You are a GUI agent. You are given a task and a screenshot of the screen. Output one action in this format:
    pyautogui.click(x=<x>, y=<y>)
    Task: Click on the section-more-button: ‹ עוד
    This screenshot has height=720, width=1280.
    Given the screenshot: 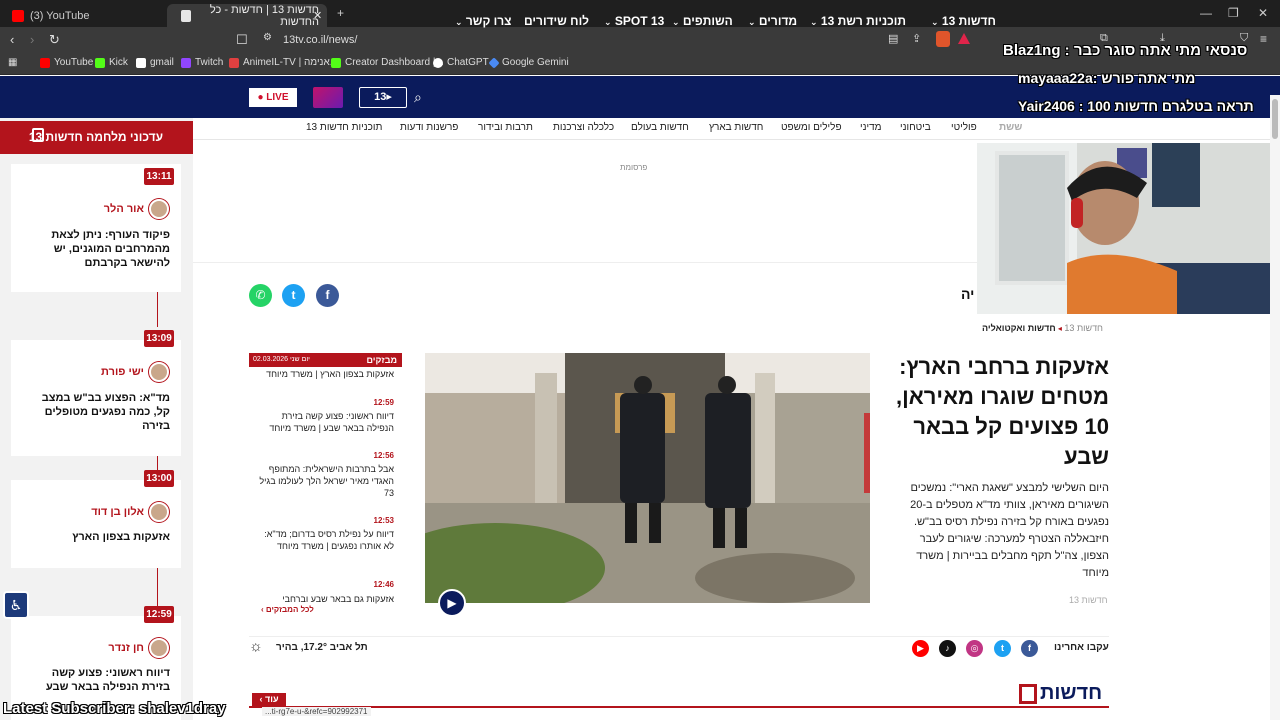 What is the action you would take?
    pyautogui.click(x=269, y=699)
    